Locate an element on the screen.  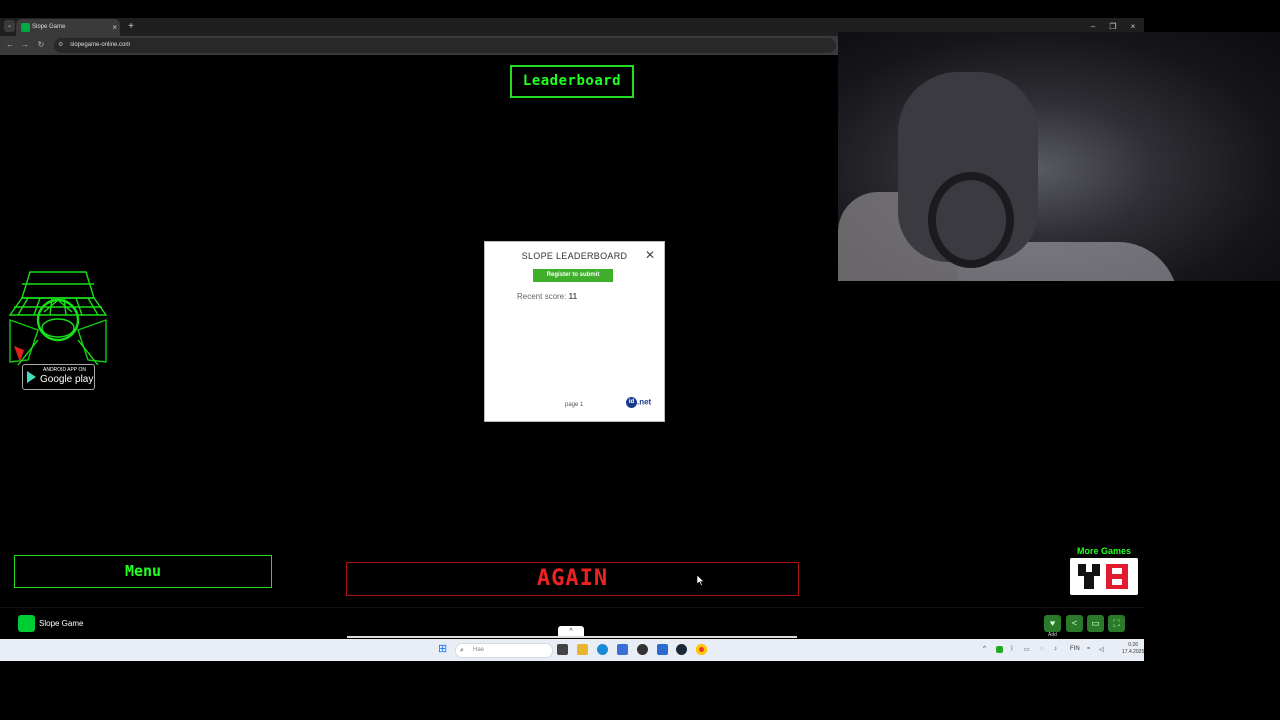
edge-icon is located at coordinates (602, 649).